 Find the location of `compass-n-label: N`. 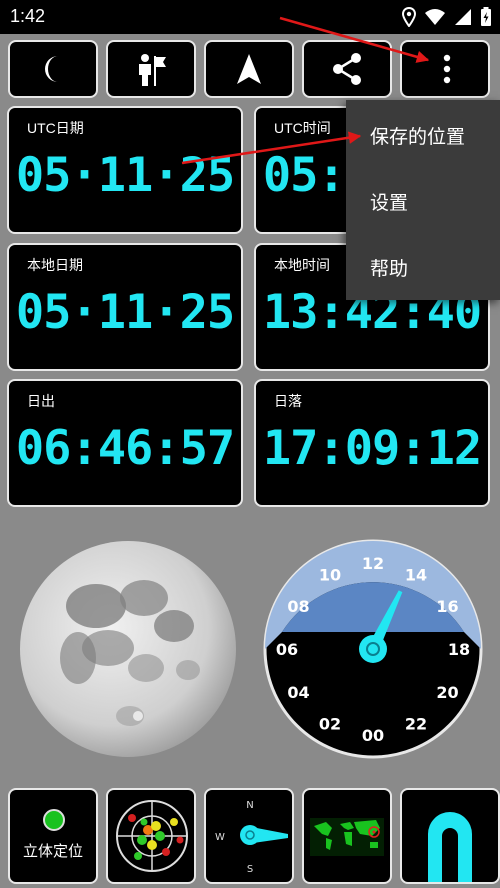

compass-n-label: N is located at coordinates (249, 805).